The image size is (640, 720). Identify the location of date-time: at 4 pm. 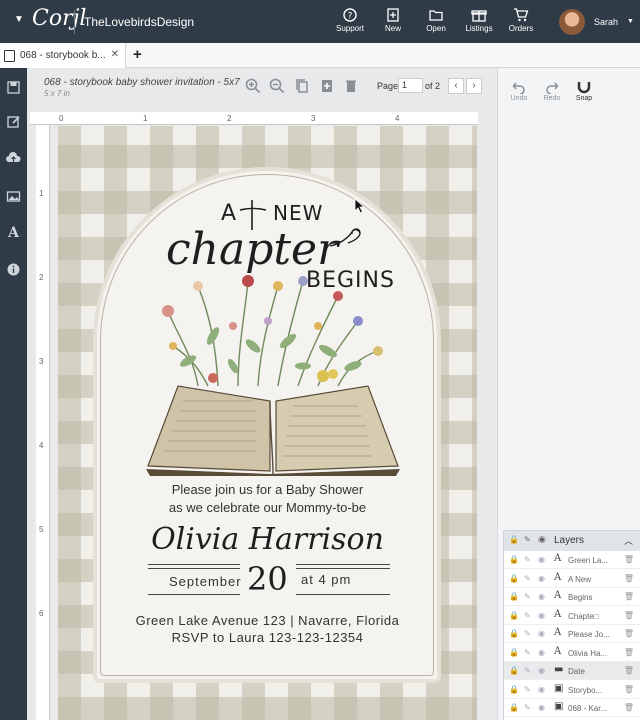
(326, 579).